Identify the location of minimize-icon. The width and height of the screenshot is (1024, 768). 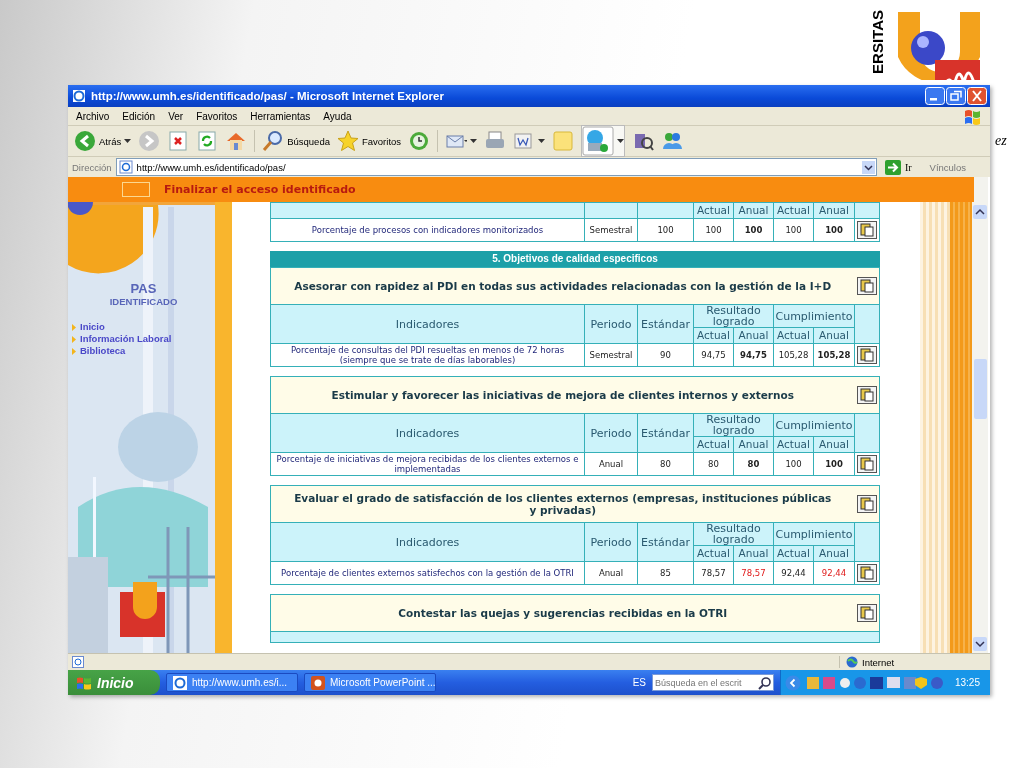
(935, 96).